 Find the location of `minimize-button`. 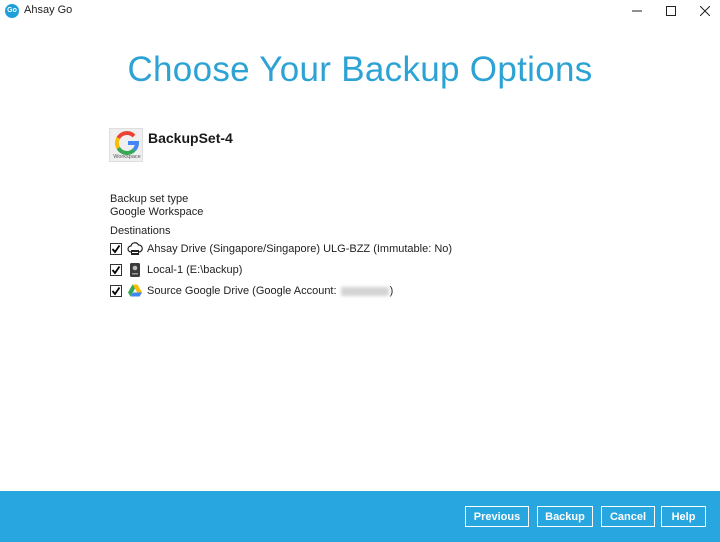

minimize-button is located at coordinates (637, 11).